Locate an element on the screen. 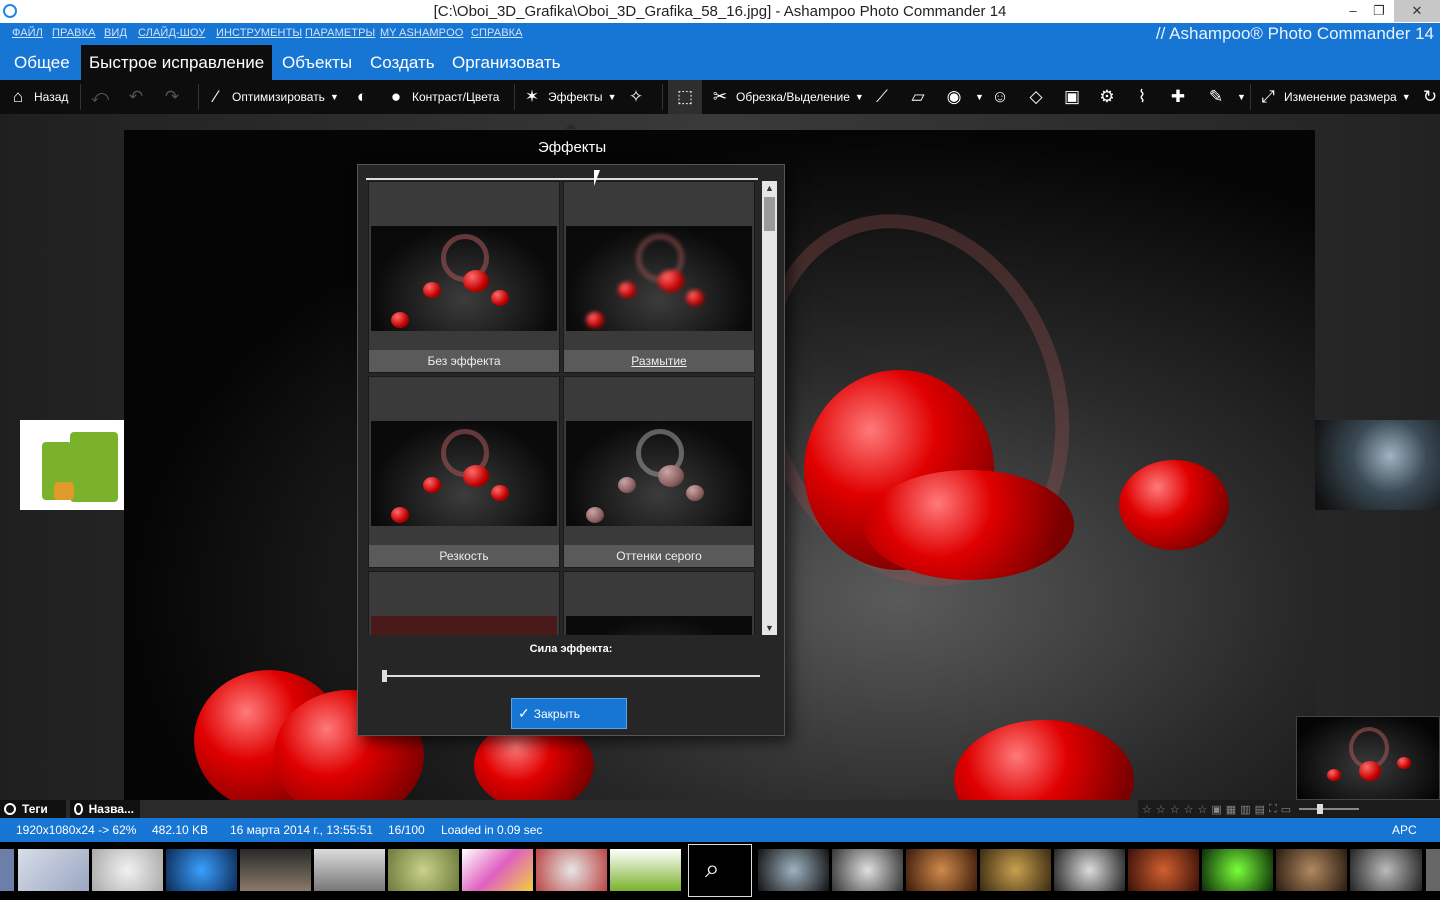  effects-scrollbar: ▲ ▼ is located at coordinates (769, 408).